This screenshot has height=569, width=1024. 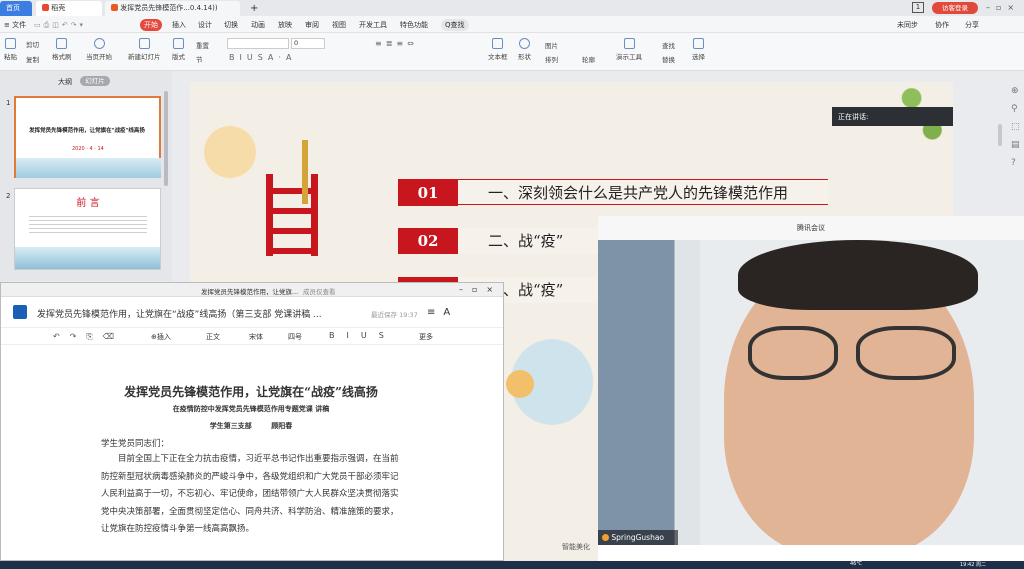 What do you see at coordinates (512, 8) in the screenshot?
I see `title-tab-bar: 首页 稻壳 发挥党员先锋模范作...0.4.14)) + 1 访客登录 –▫×` at bounding box center [512, 8].